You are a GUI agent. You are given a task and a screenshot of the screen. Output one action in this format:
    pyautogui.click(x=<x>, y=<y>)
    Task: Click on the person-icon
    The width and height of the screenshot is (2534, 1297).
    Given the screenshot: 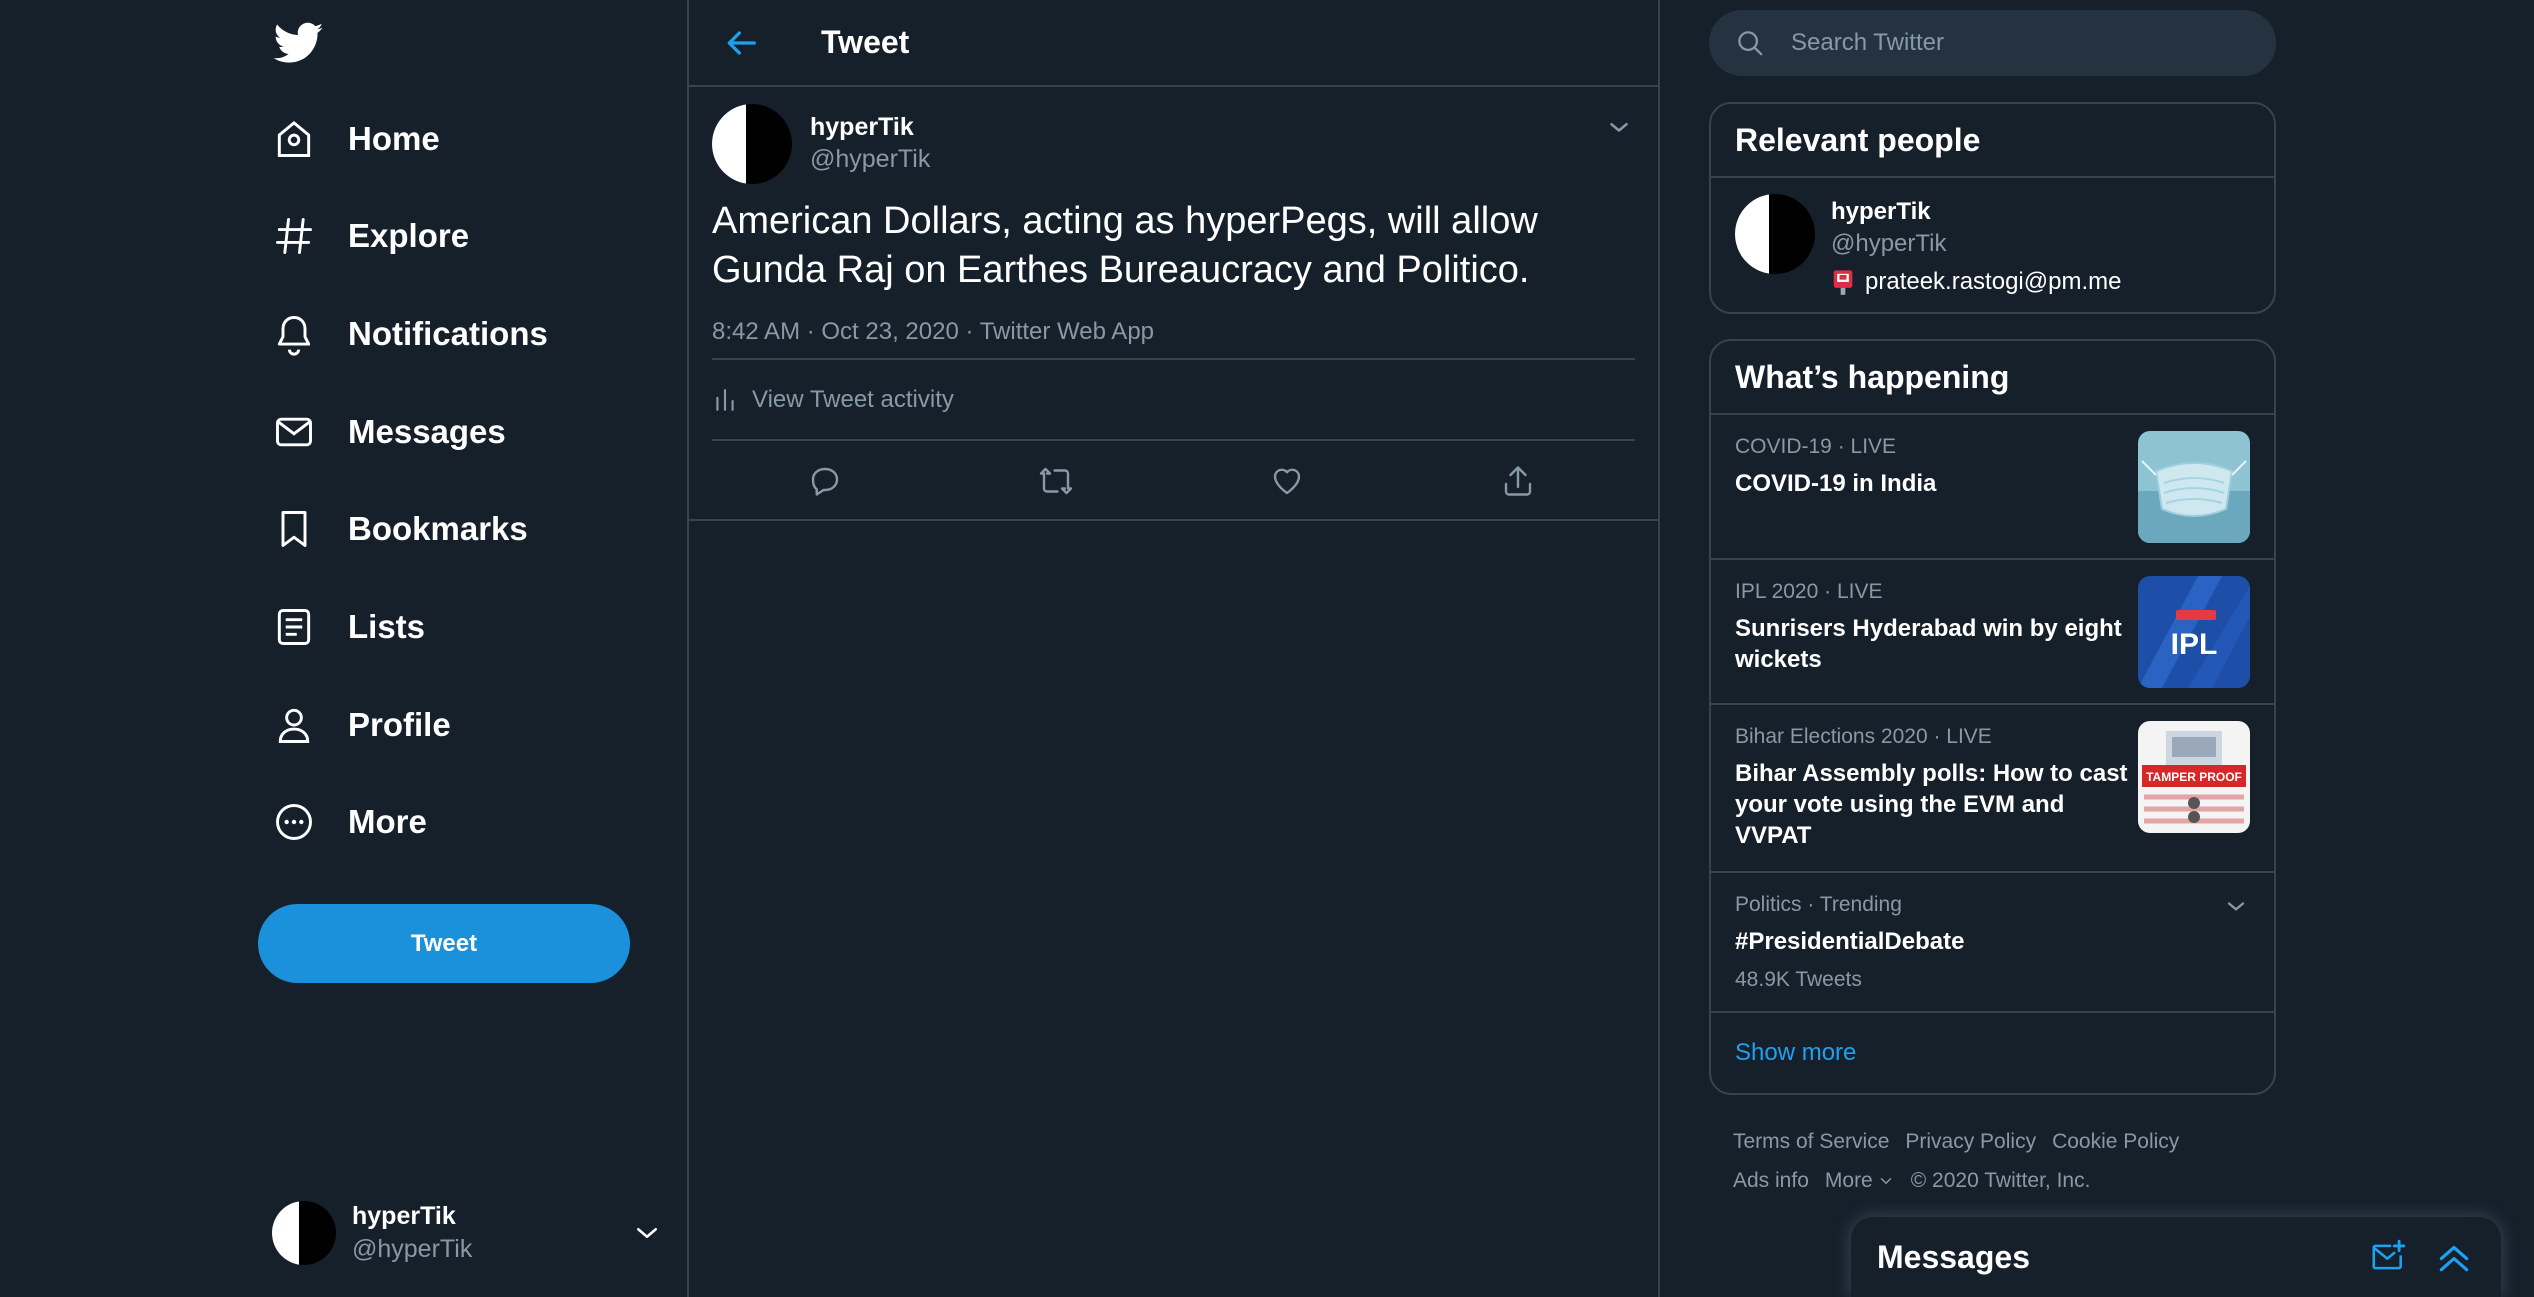 What is the action you would take?
    pyautogui.click(x=294, y=725)
    